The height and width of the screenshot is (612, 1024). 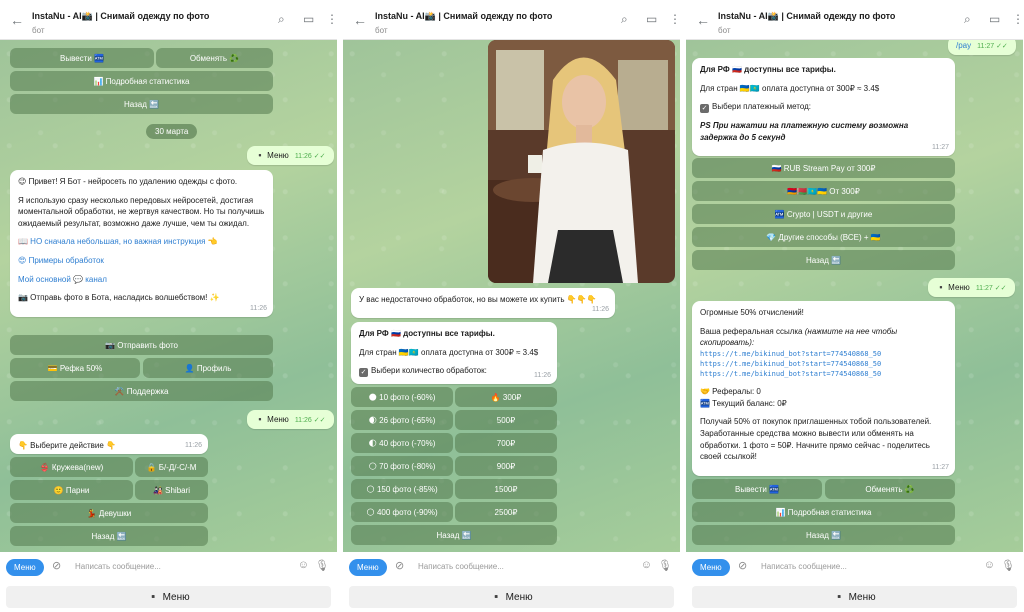 I want to click on crypto-pay-button: 🏧 Crypto | USDT и другие, so click(x=823, y=214).